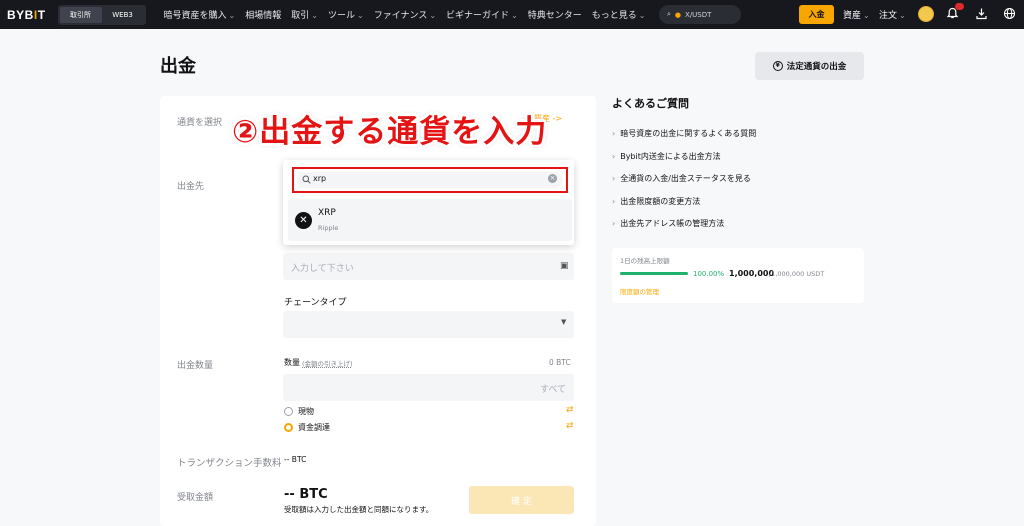 Image resolution: width=1024 pixels, height=526 pixels. I want to click on tab-exchange: 取引所, so click(80, 14).